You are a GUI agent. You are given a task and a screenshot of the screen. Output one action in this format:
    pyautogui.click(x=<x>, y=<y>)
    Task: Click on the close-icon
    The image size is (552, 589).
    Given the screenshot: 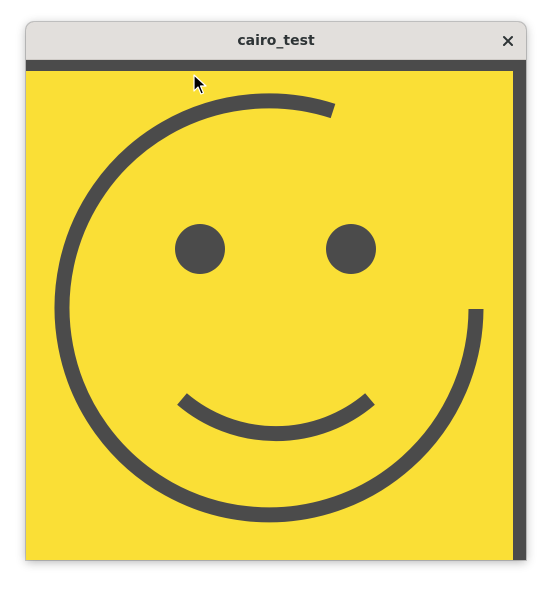 What is the action you would take?
    pyautogui.click(x=508, y=41)
    